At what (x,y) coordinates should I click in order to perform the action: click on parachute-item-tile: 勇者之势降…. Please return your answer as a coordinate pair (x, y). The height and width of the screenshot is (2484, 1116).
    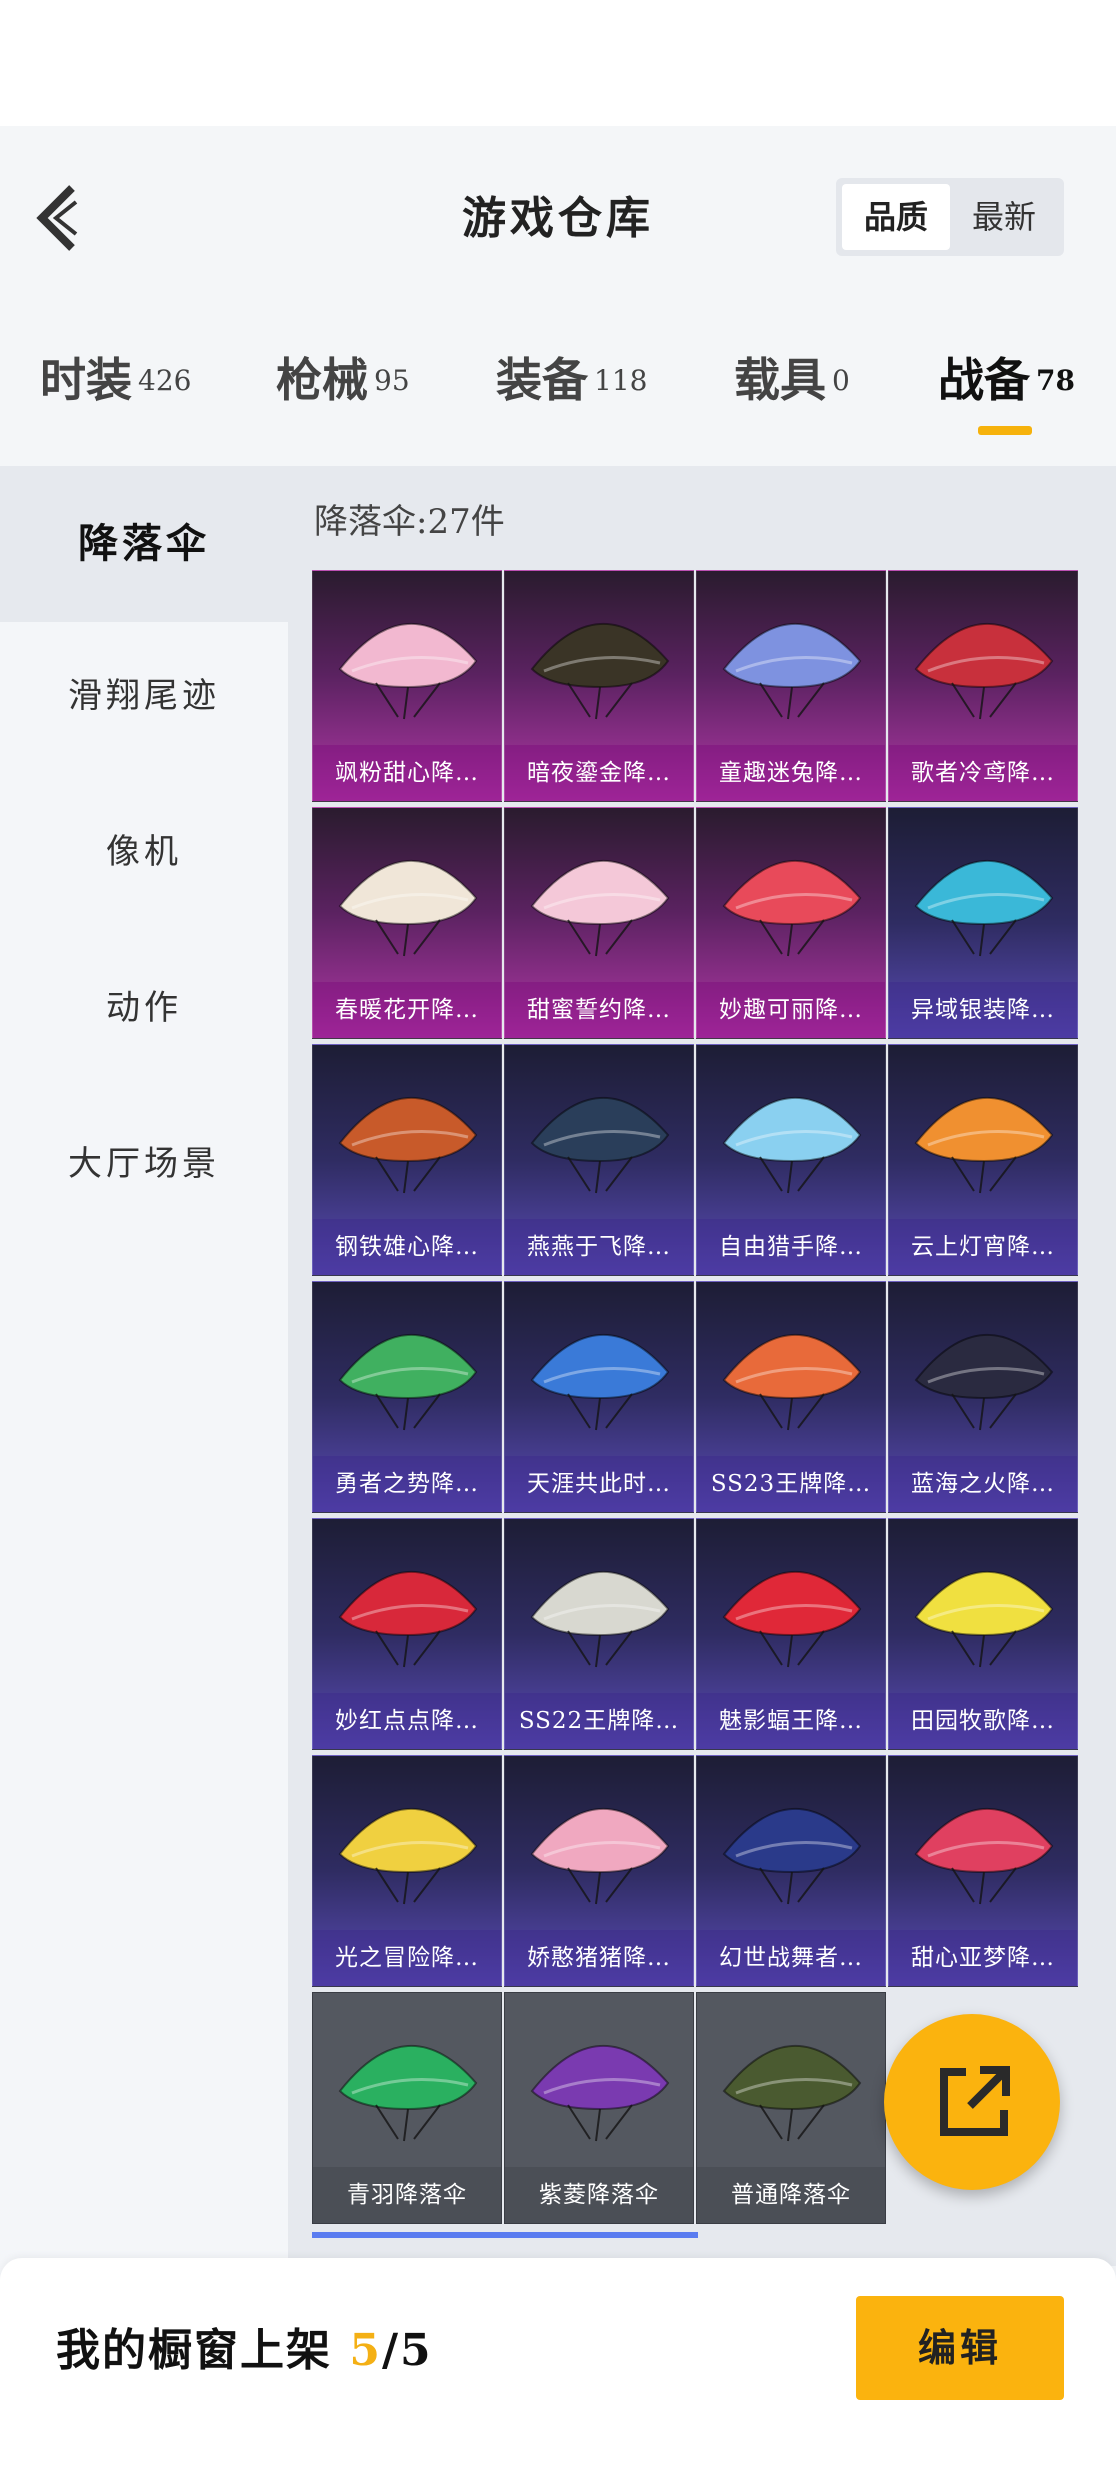
    Looking at the image, I should click on (407, 1397).